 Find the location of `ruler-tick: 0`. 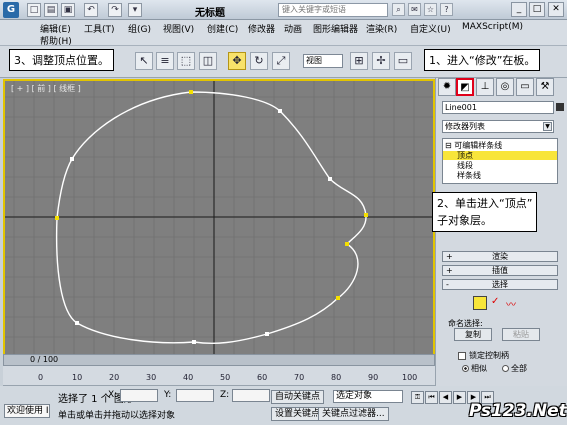

ruler-tick: 0 is located at coordinates (41, 377).